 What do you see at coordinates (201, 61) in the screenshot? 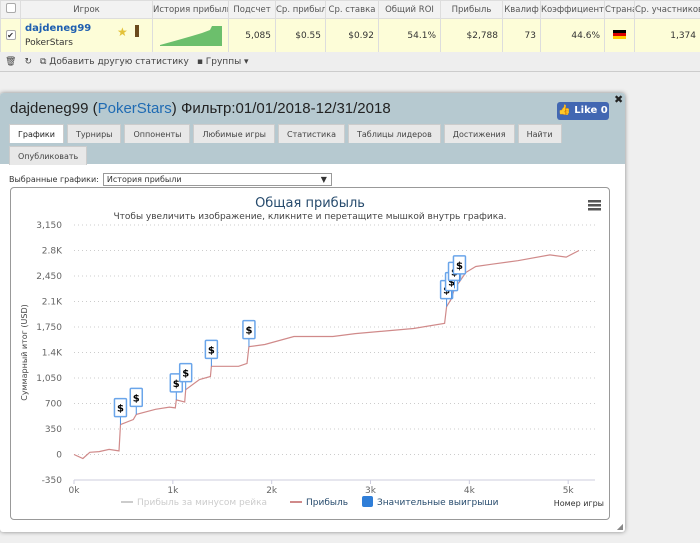
I see `save-icon: ▪` at bounding box center [201, 61].